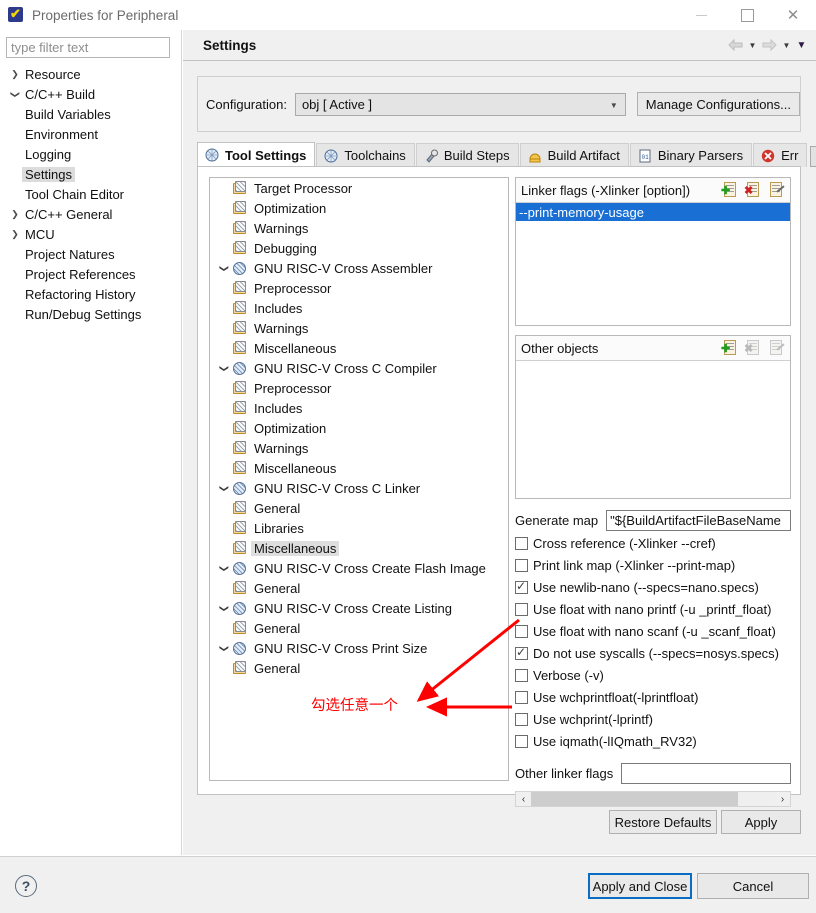  What do you see at coordinates (91, 174) in the screenshot?
I see `nav-item: Settings` at bounding box center [91, 174].